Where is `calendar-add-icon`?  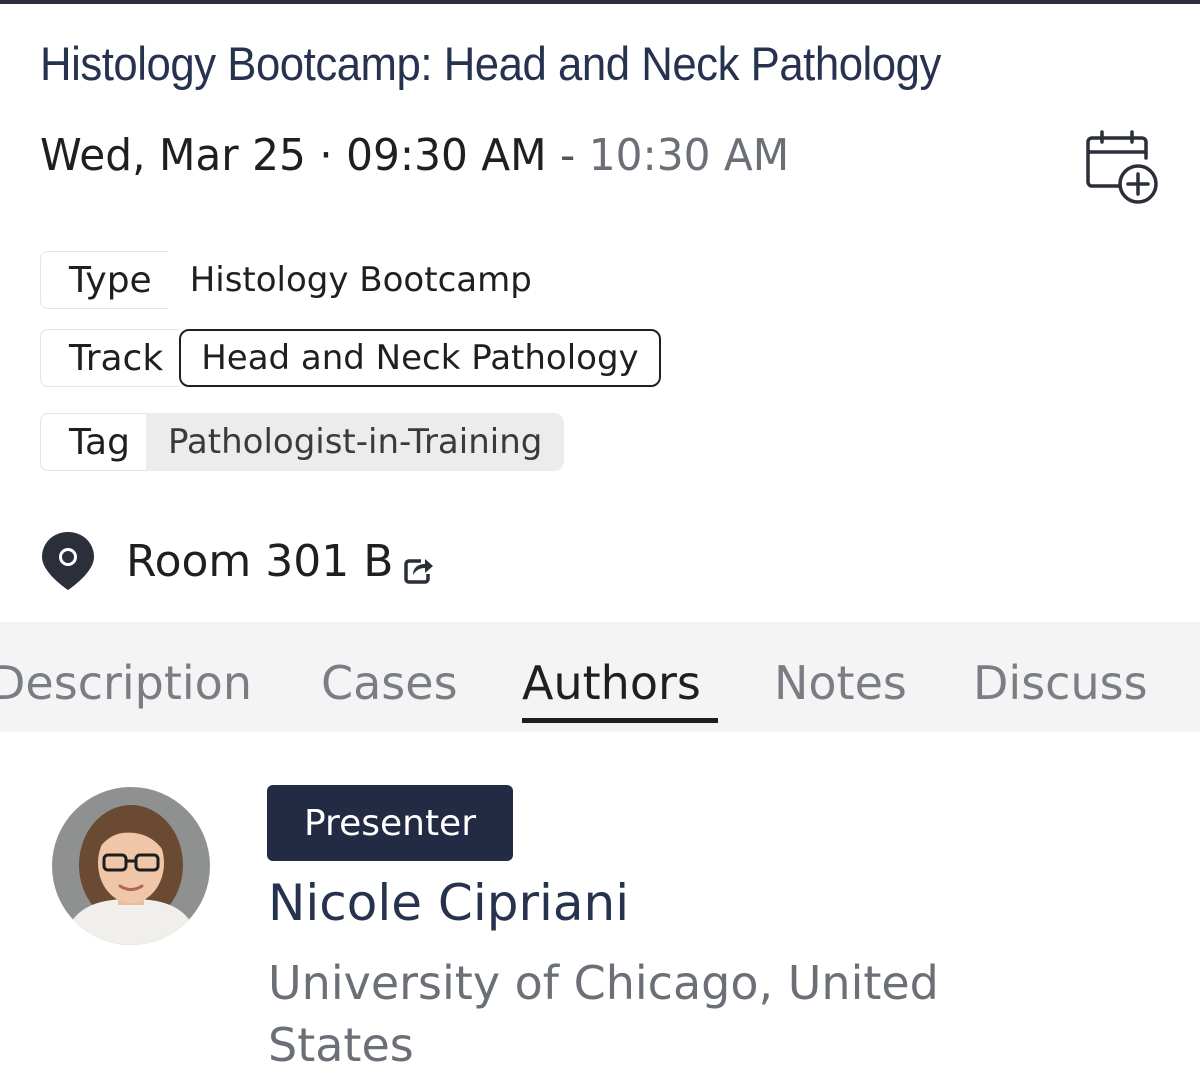
calendar-add-icon is located at coordinates (1122, 167).